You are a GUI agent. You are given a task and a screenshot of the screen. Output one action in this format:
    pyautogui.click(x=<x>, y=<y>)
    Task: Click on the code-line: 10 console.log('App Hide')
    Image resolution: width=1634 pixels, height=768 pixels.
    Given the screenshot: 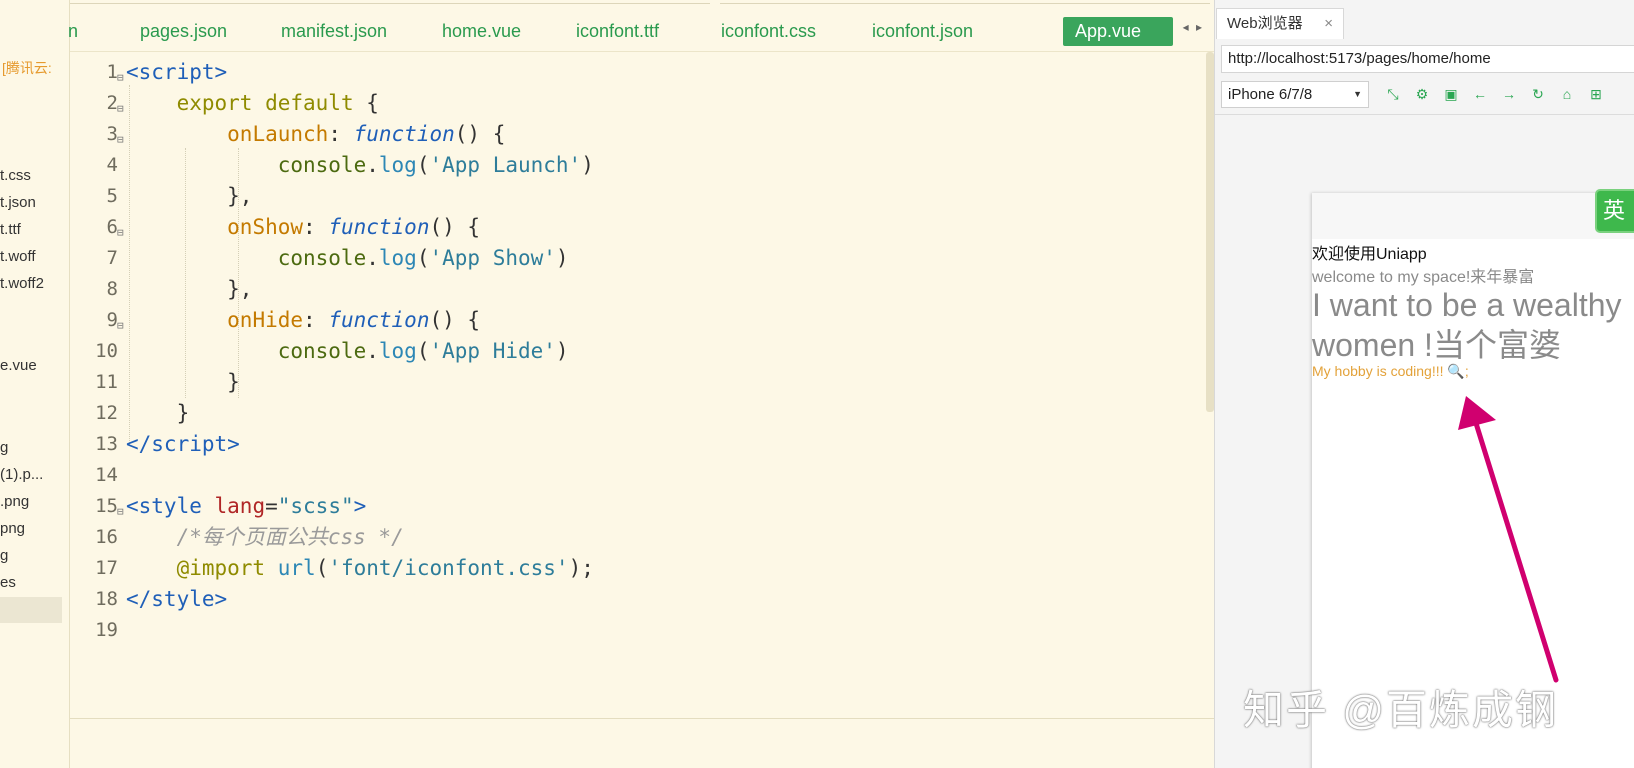 What is the action you would take?
    pyautogui.click(x=620, y=351)
    